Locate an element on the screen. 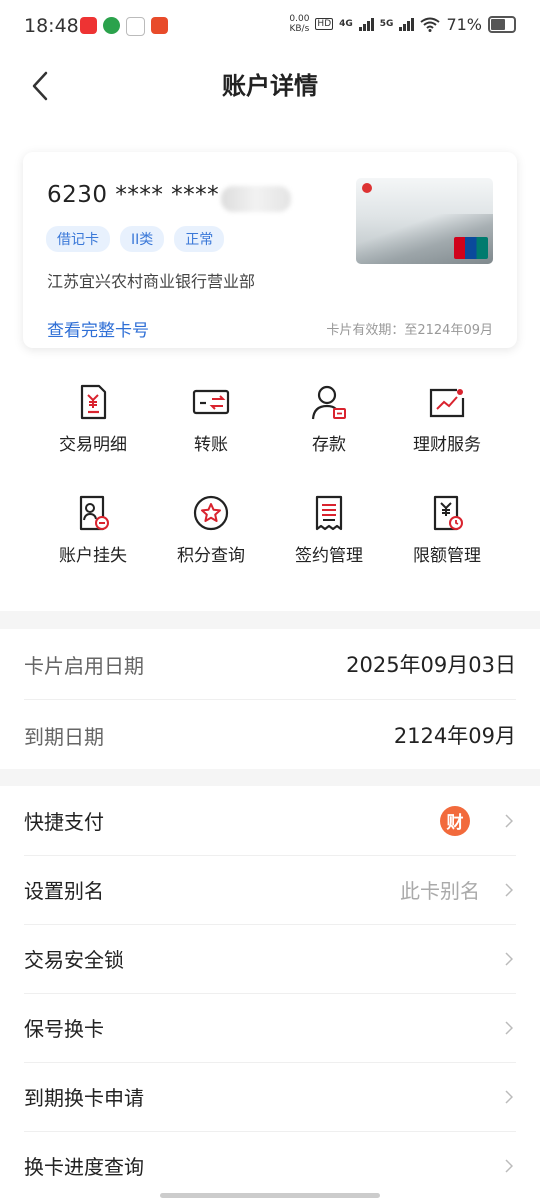 This screenshot has width=540, height=1200. replace-progress-label: 换卡进度查询 is located at coordinates (84, 1167).